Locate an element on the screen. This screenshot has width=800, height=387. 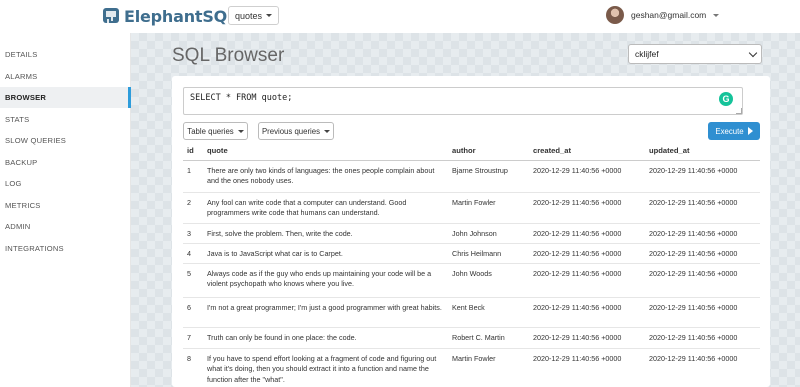
column-header: author is located at coordinates (488, 151).